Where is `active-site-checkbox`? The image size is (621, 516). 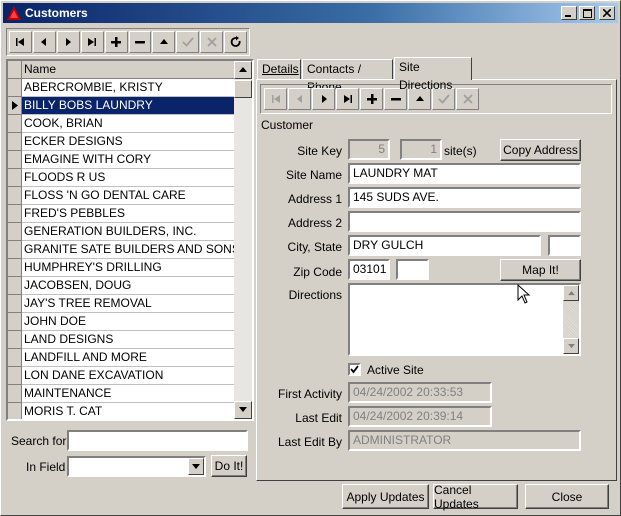 active-site-checkbox is located at coordinates (354, 369).